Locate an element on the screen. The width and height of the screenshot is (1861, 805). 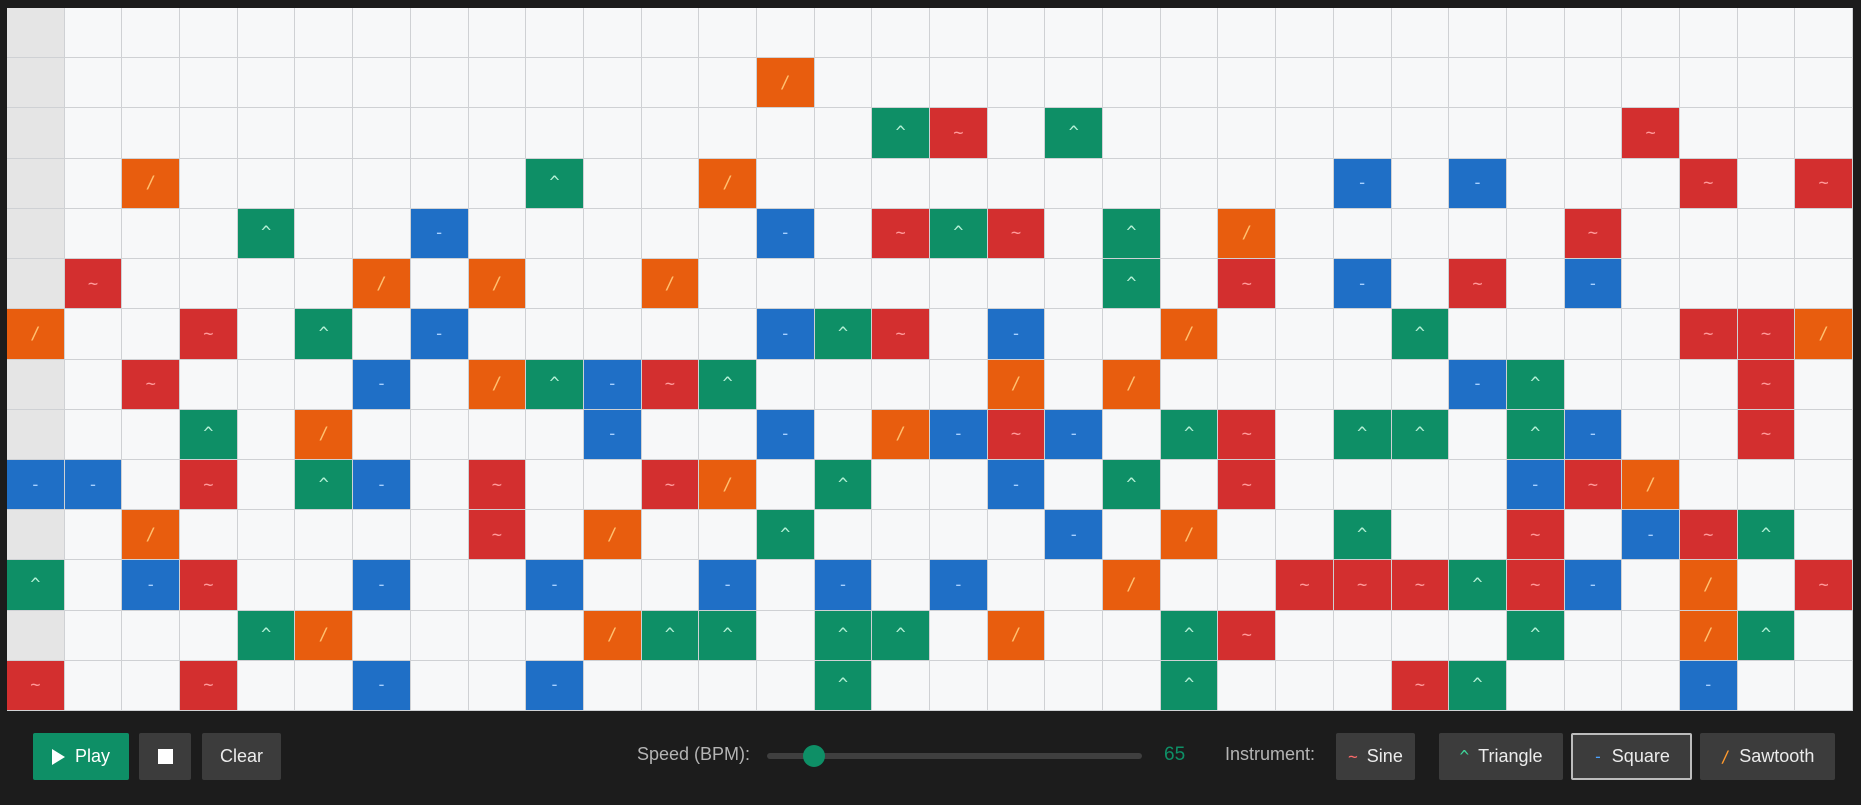
instrument-sawtooth-button: / Sawtooth is located at coordinates (1767, 756).